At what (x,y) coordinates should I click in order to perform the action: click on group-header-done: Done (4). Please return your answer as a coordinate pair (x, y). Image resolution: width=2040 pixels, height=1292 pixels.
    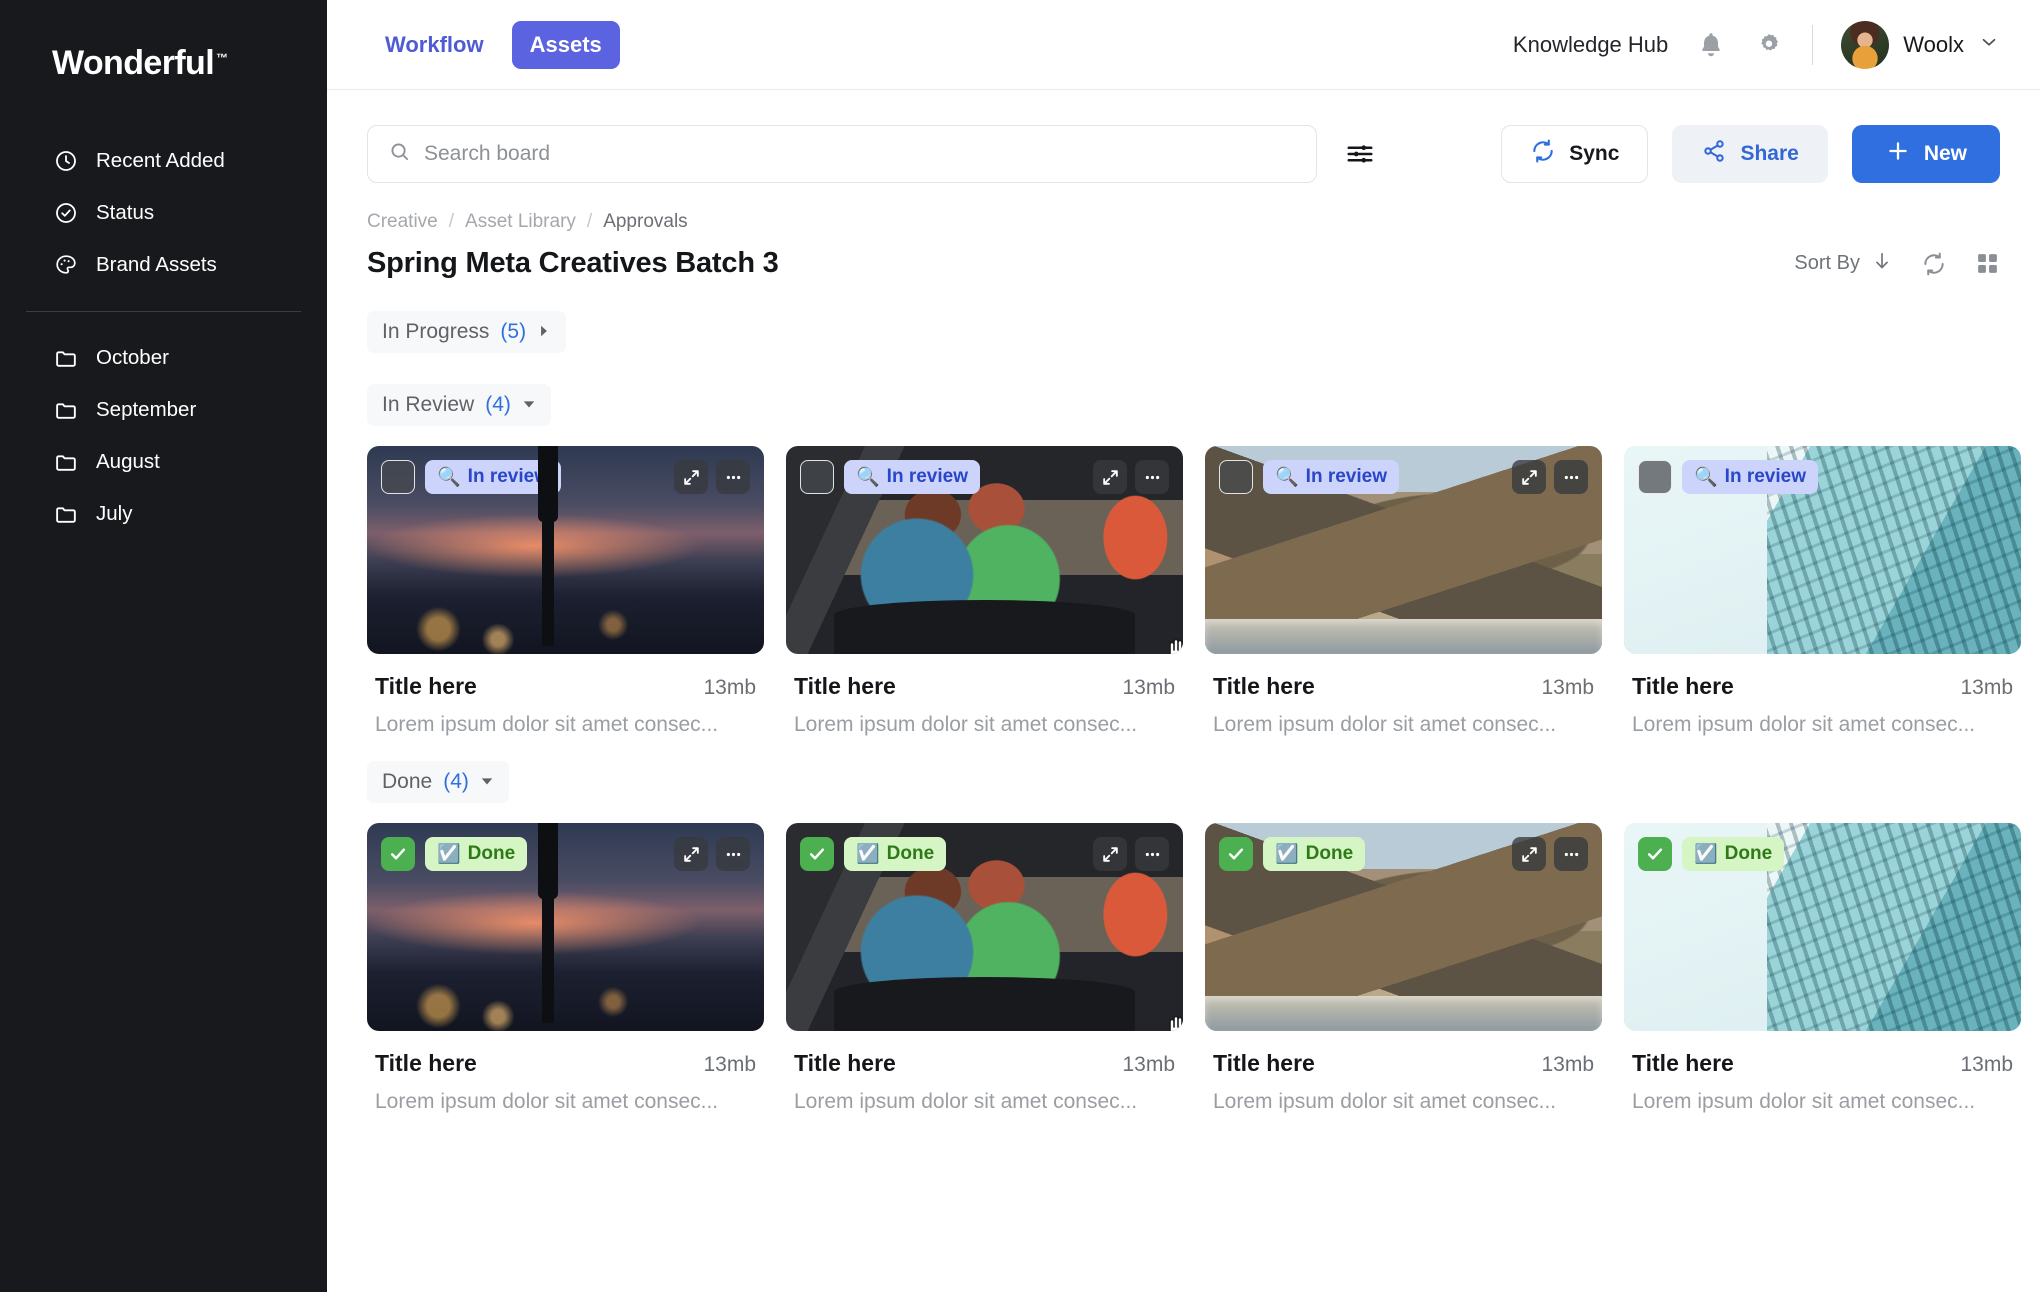
    Looking at the image, I should click on (438, 782).